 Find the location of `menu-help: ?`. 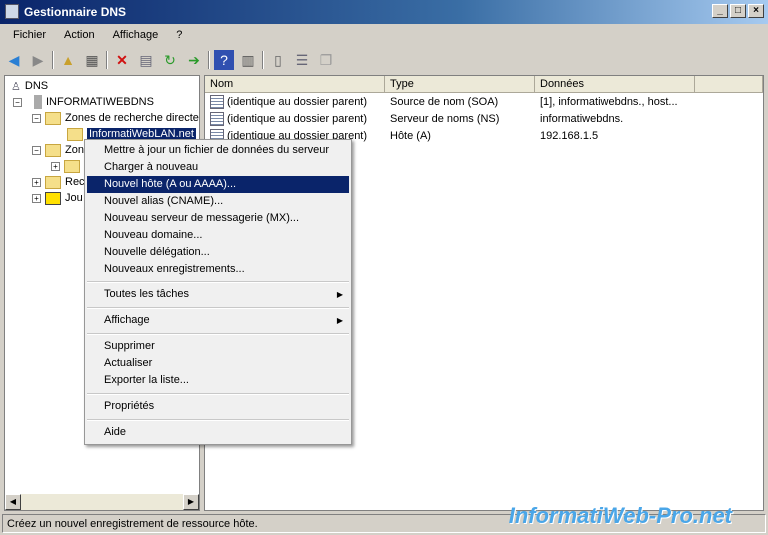

menu-help: ? is located at coordinates (179, 36).